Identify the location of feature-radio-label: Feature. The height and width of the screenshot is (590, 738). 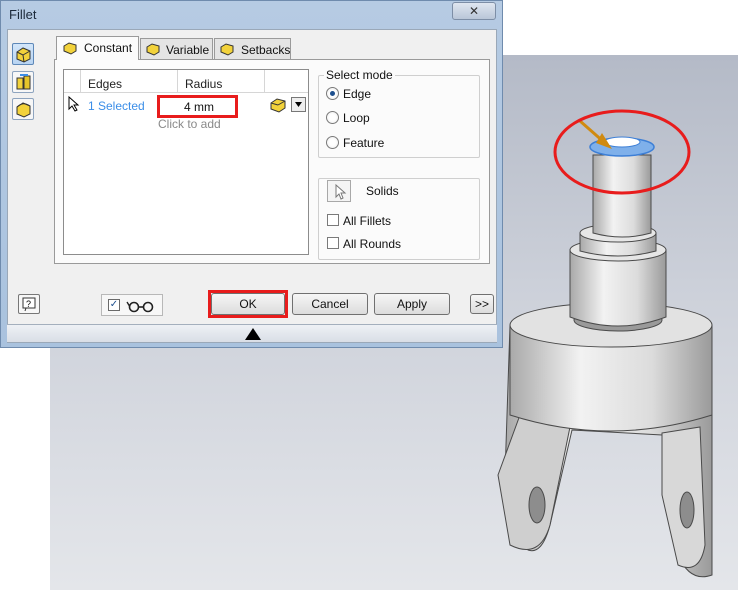
(363, 143).